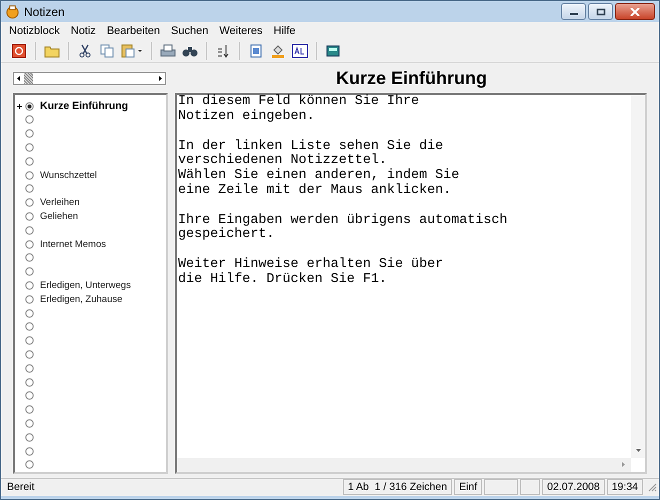 The image size is (660, 500). Describe the element at coordinates (638, 276) in the screenshot. I see `vertical-scrollbar` at that location.